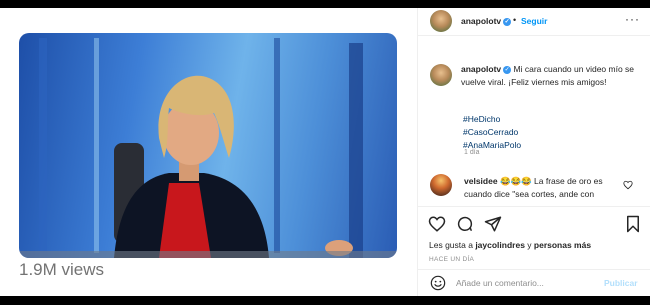 This screenshot has width=650, height=305. I want to click on hashtag-list: #HeDicho #CasoCerrado #AnaMariaPolo, so click(553, 132).